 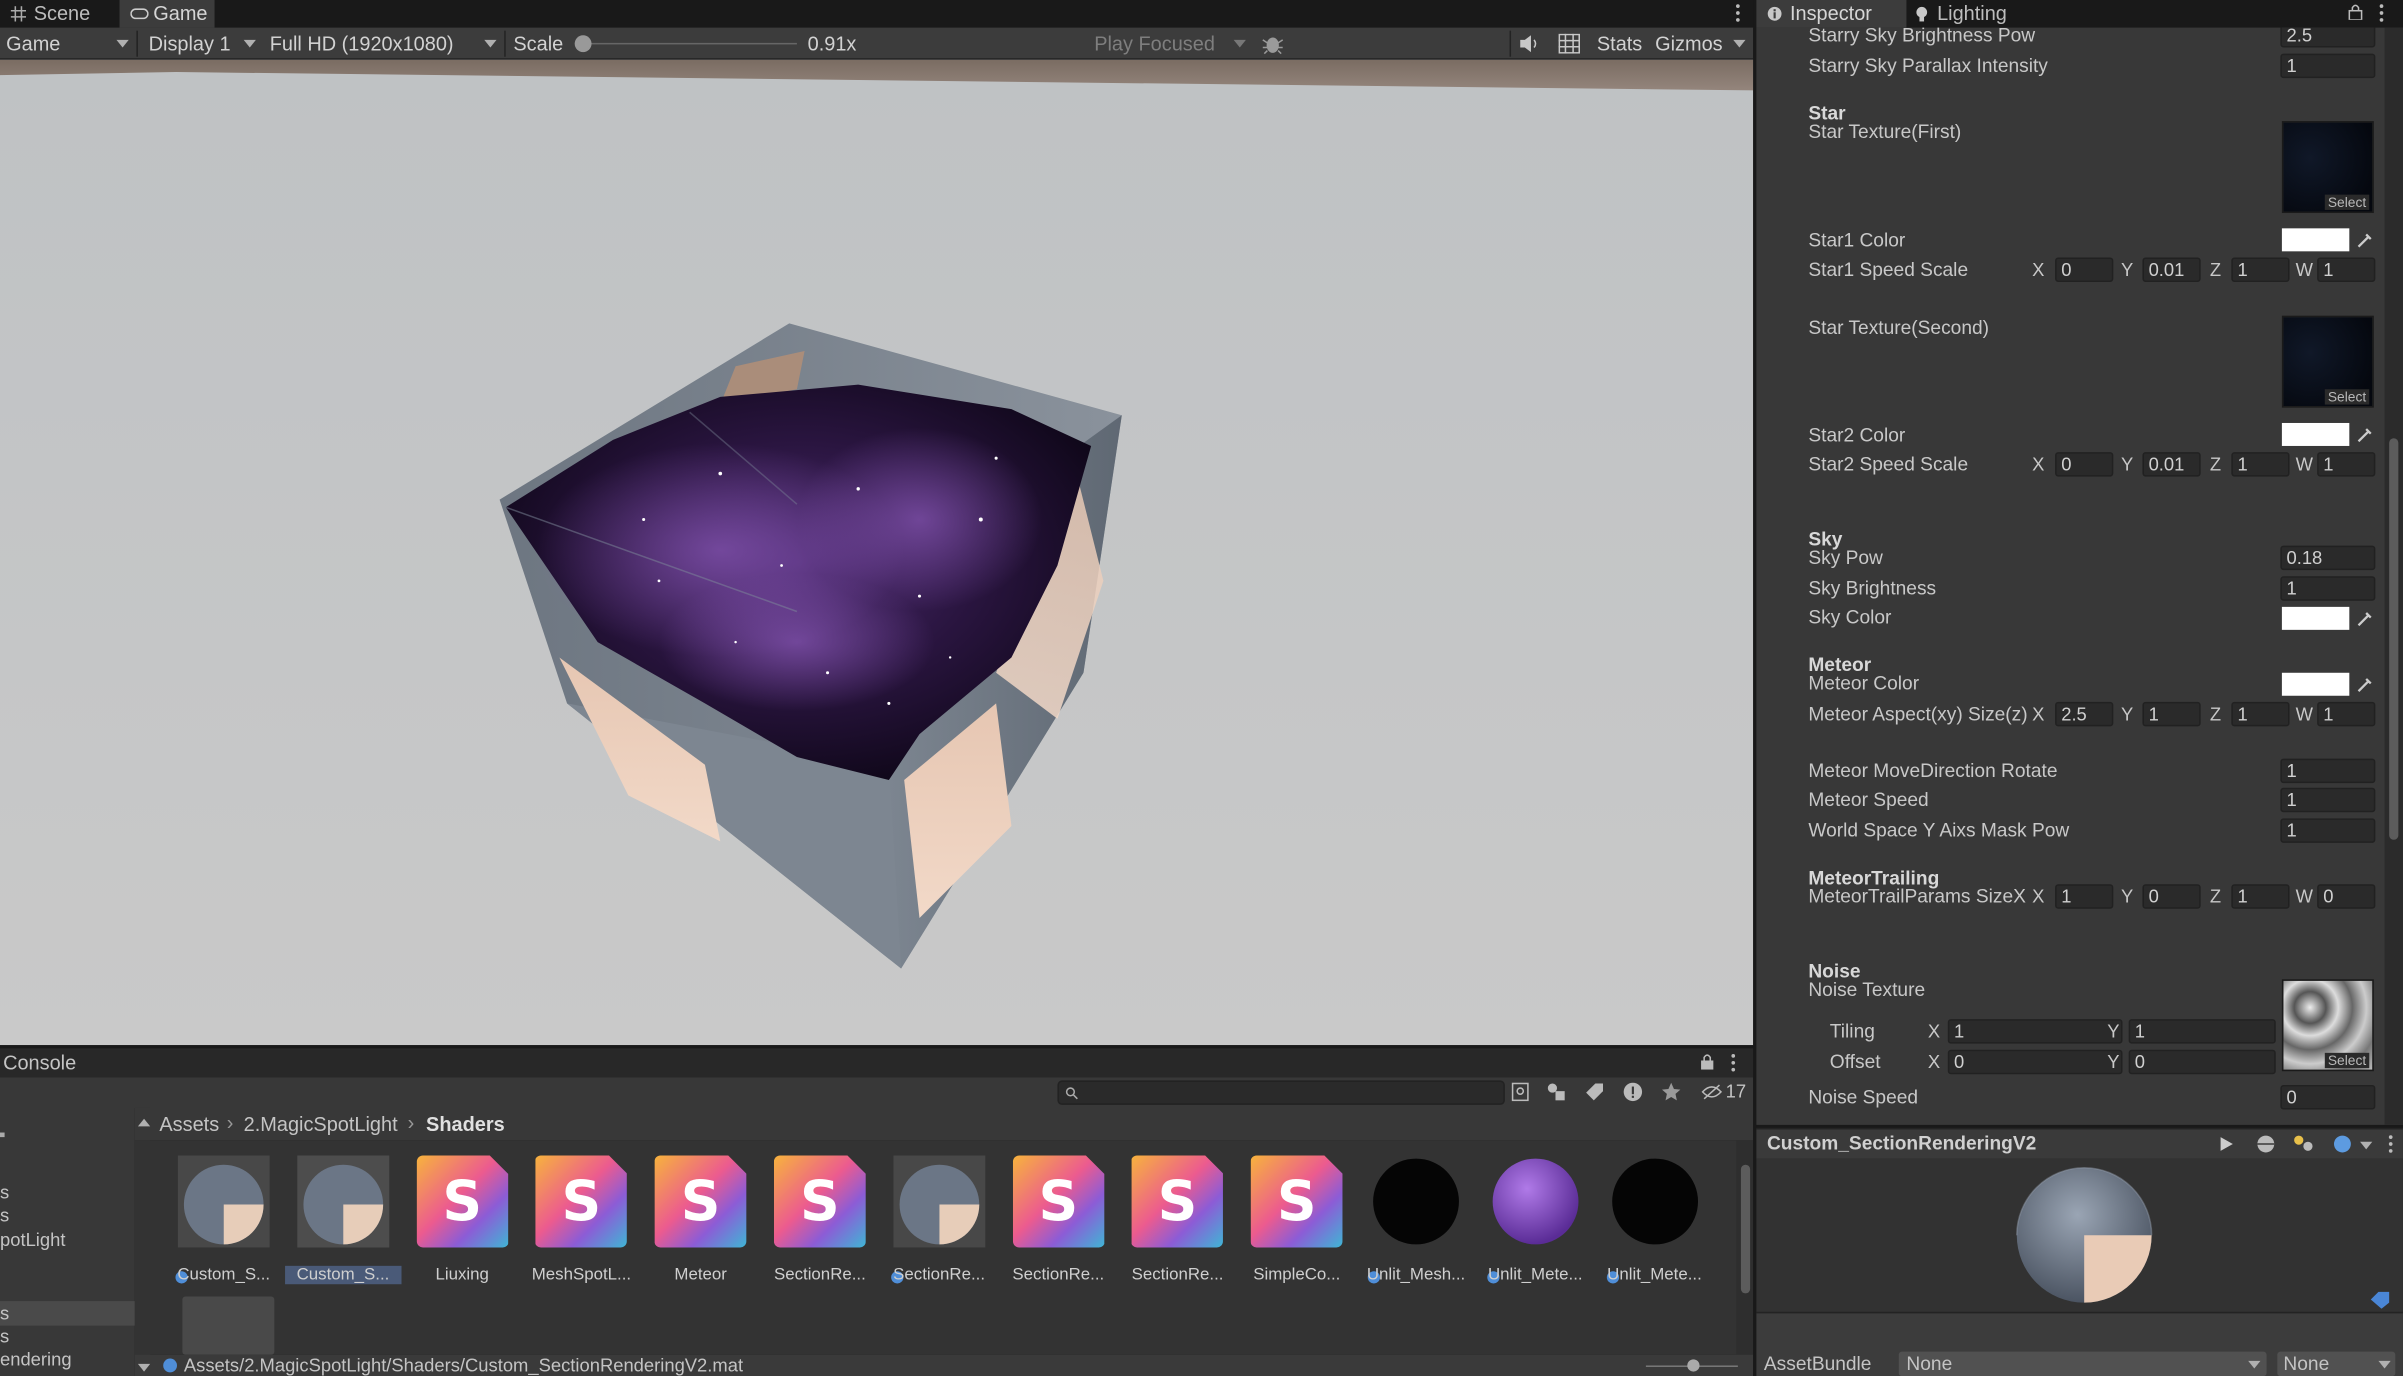 What do you see at coordinates (56, 14) in the screenshot?
I see `tab-scene: Scene` at bounding box center [56, 14].